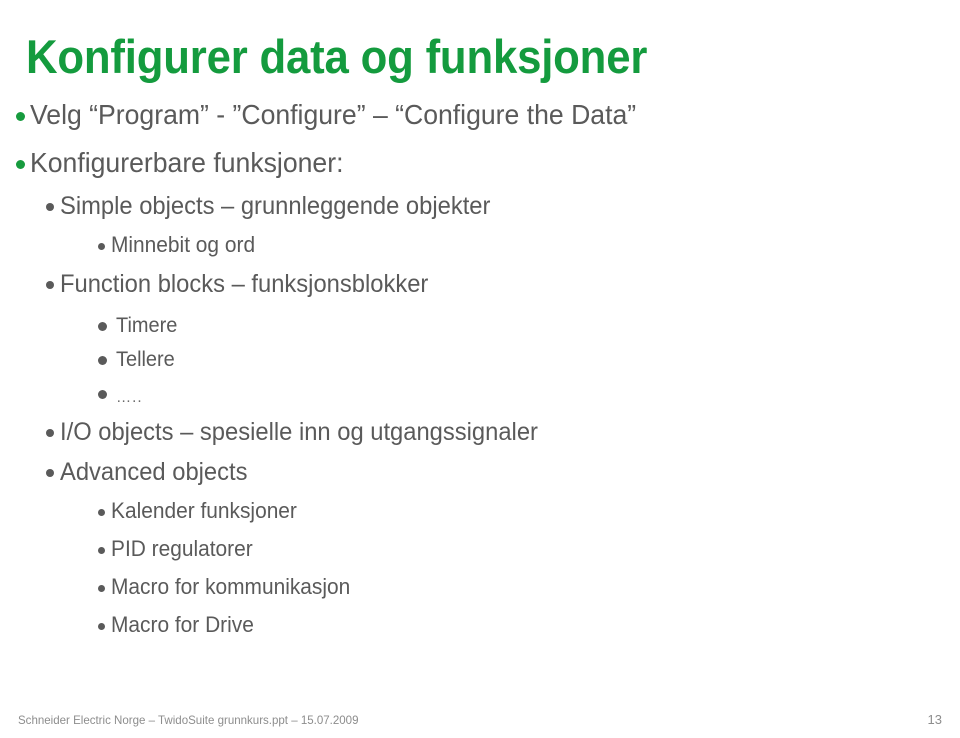 Image resolution: width=960 pixels, height=738 pixels. I want to click on list-item-label: Kalender funksjoner, so click(204, 510).